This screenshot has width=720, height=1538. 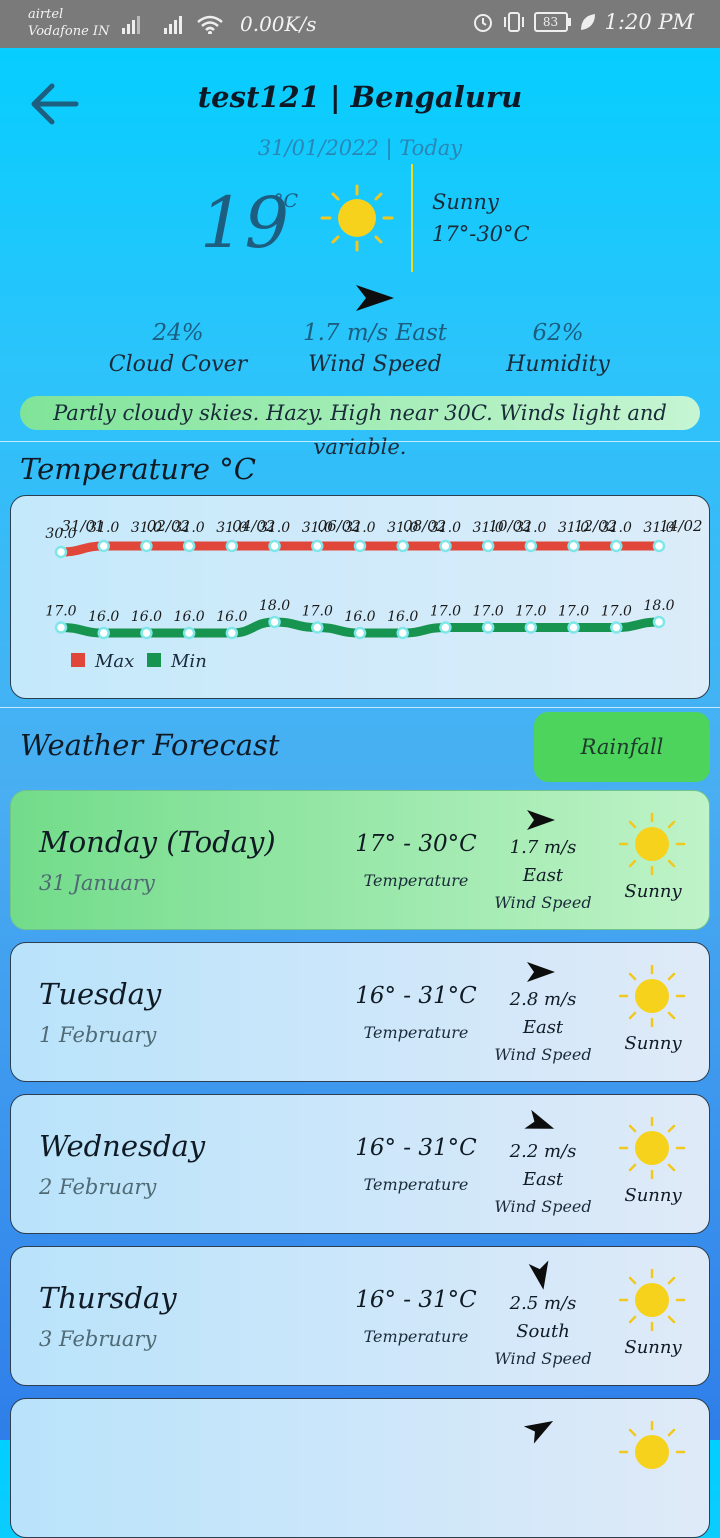 I want to click on cloud-cover-stat: 24% Cloud Cover, so click(x=178, y=348).